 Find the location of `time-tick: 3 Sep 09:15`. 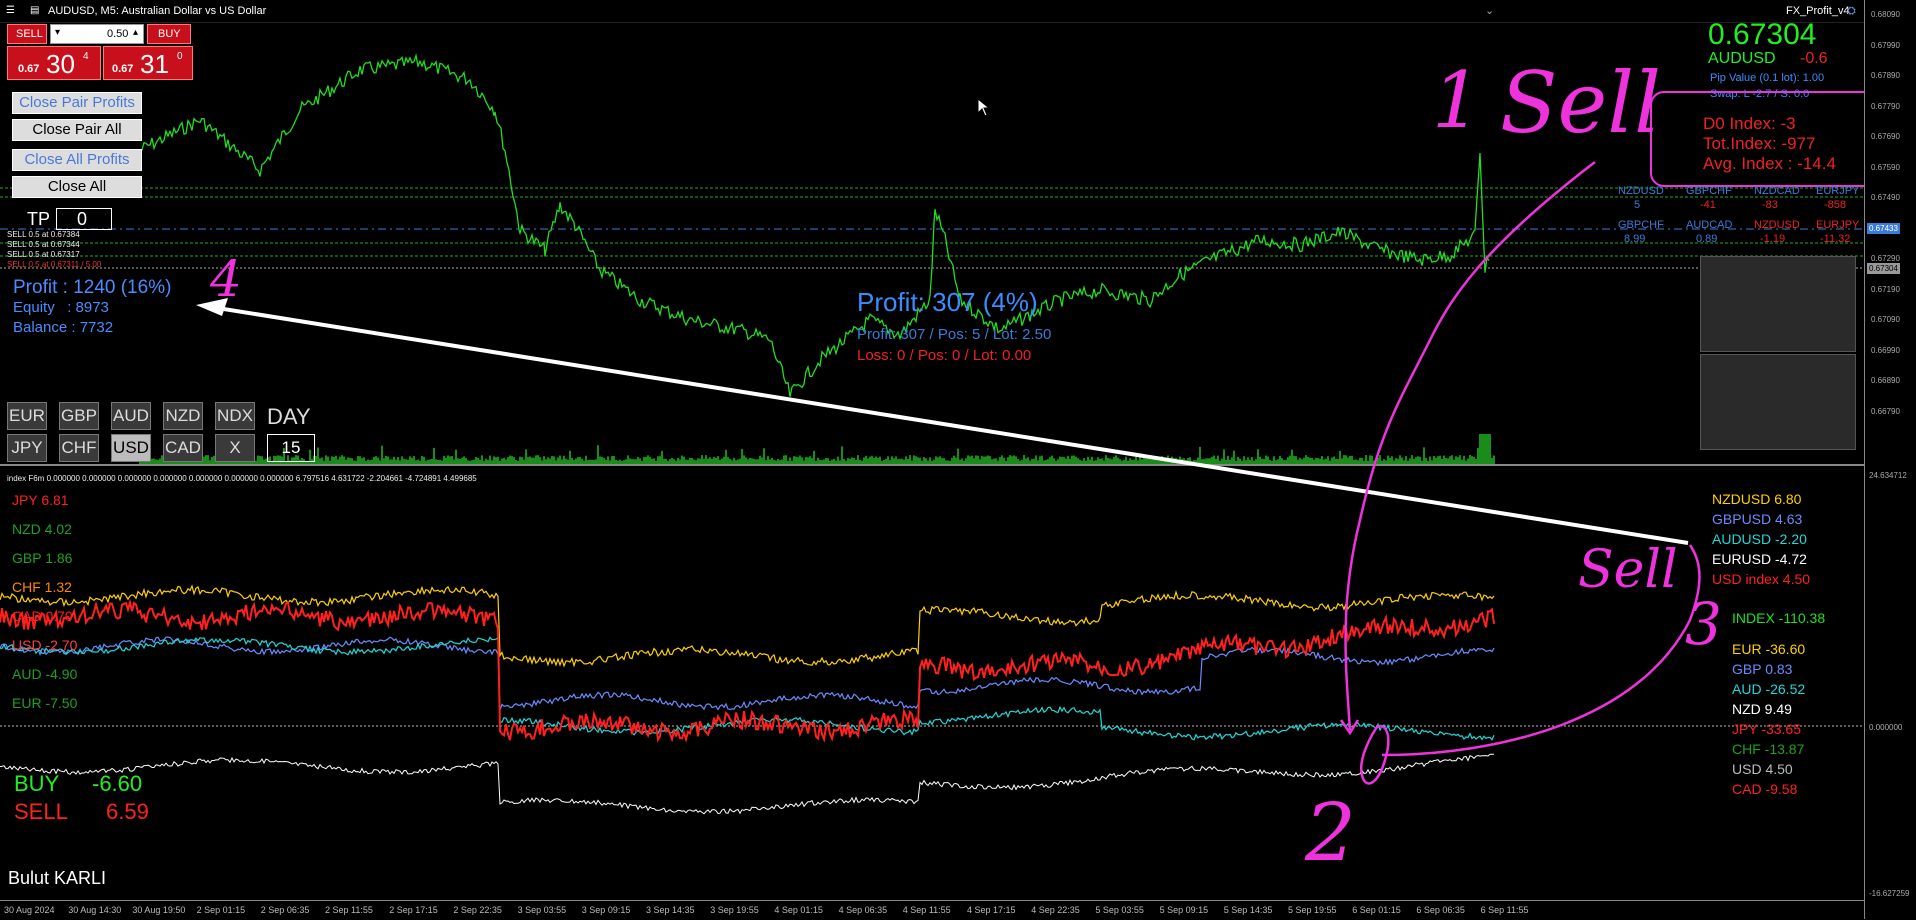

time-tick: 3 Sep 09:15 is located at coordinates (606, 910).